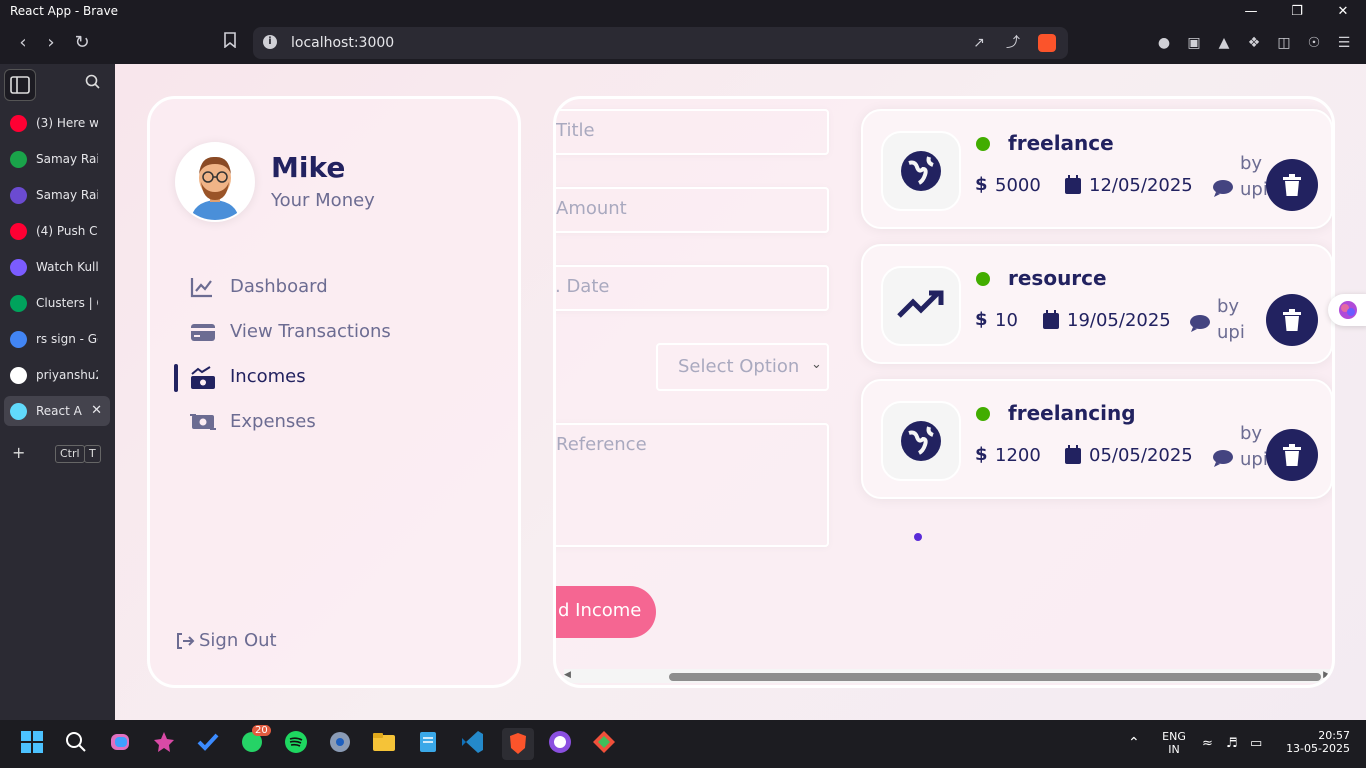 The height and width of the screenshot is (768, 1366). I want to click on todo-icon, so click(210, 744).